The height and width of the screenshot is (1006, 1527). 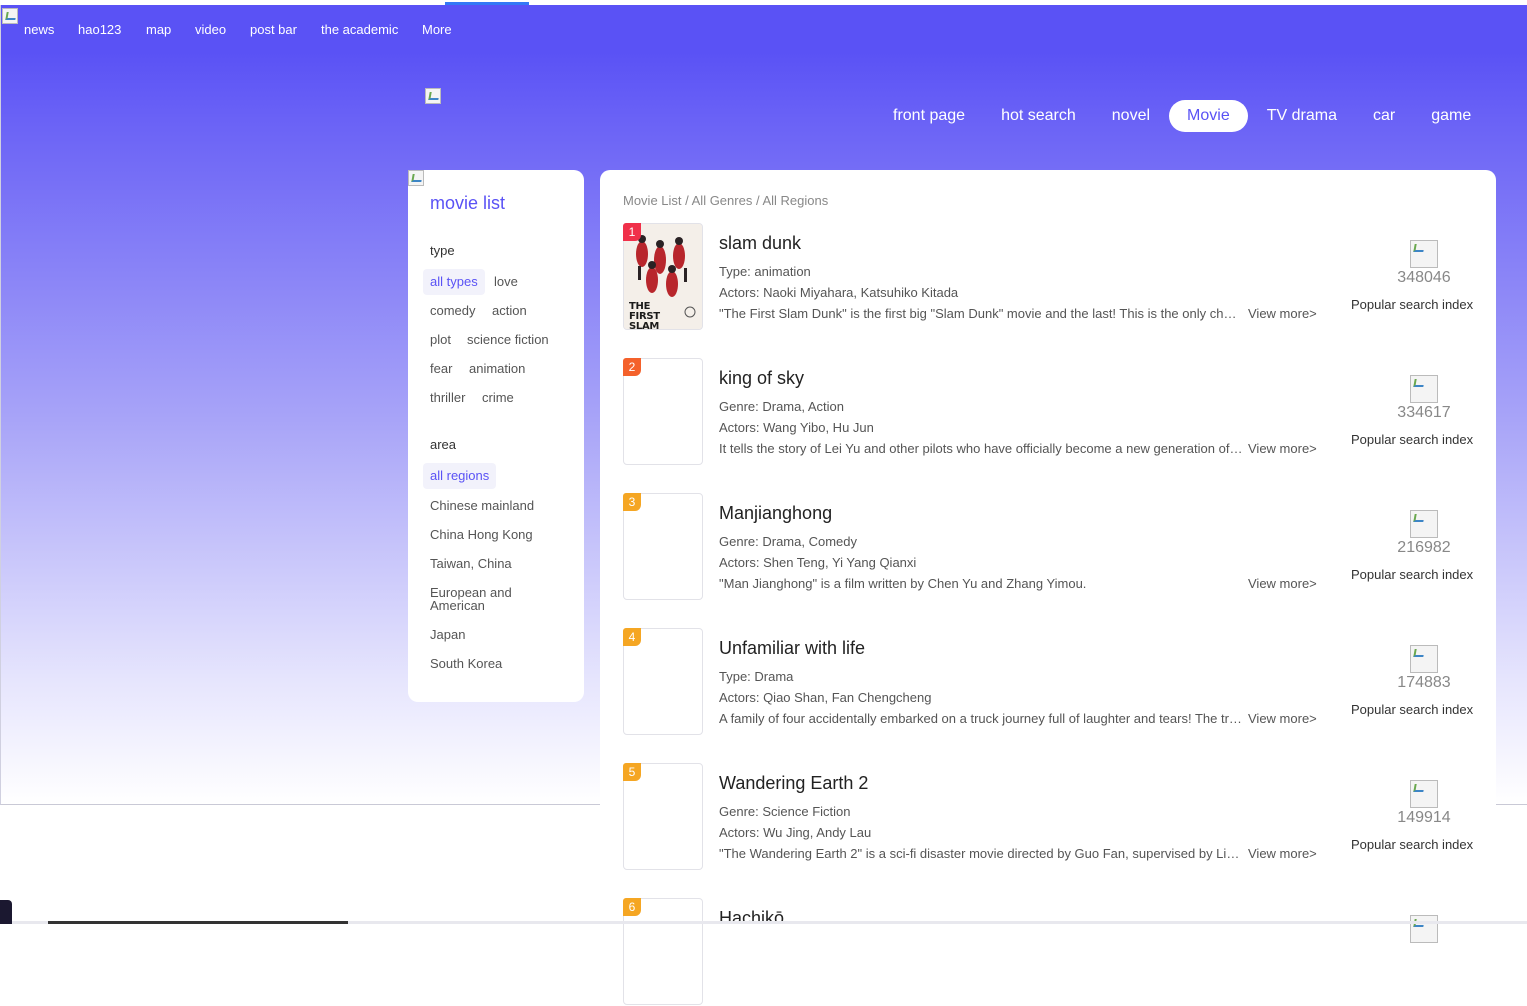 I want to click on rank-badge: 5, so click(x=632, y=772).